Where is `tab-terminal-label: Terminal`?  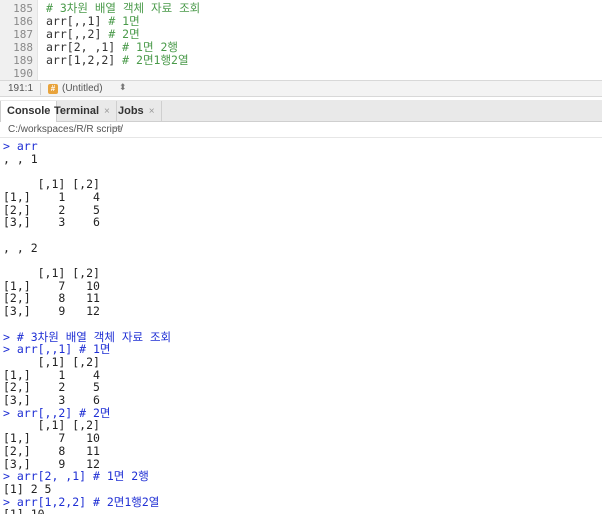
tab-terminal-label: Terminal is located at coordinates (77, 111).